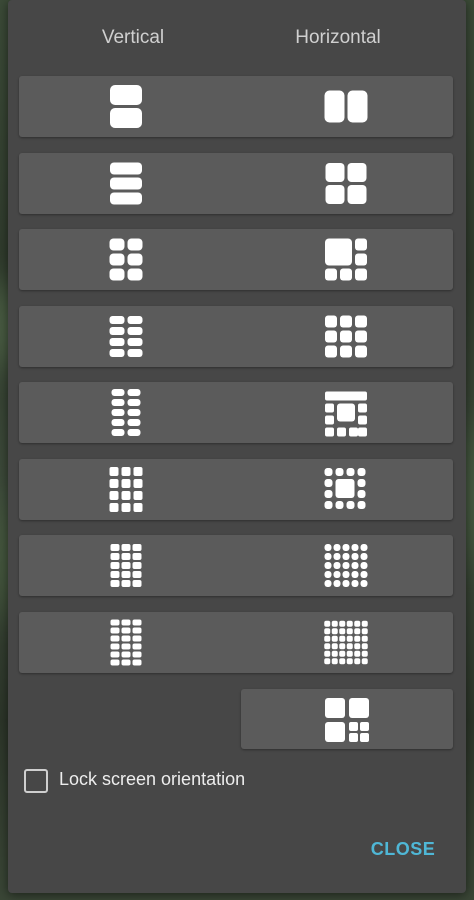 This screenshot has width=474, height=900. Describe the element at coordinates (346, 106) in the screenshot. I see `horizontal-2-side-icon` at that location.